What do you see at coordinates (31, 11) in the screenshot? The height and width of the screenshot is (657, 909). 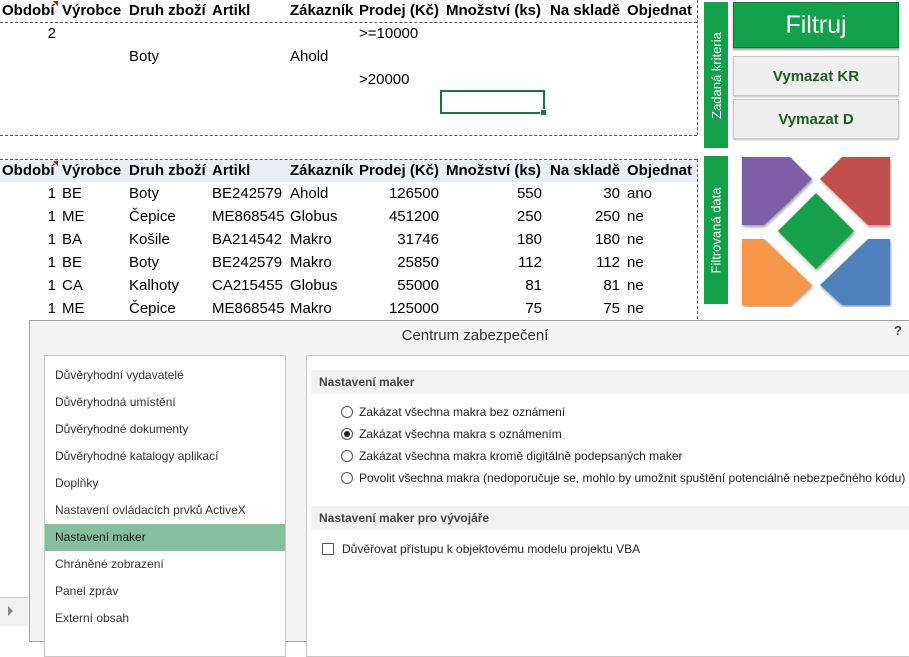 I see `header-obdobi: Období` at bounding box center [31, 11].